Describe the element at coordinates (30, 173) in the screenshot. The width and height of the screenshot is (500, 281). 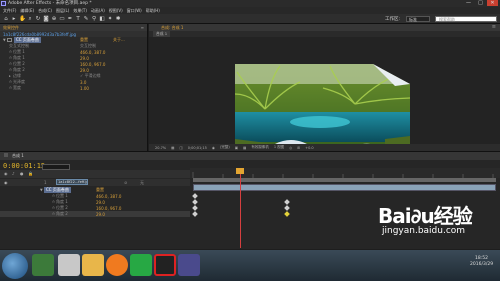
I see `lock-icon: 🔒` at that location.